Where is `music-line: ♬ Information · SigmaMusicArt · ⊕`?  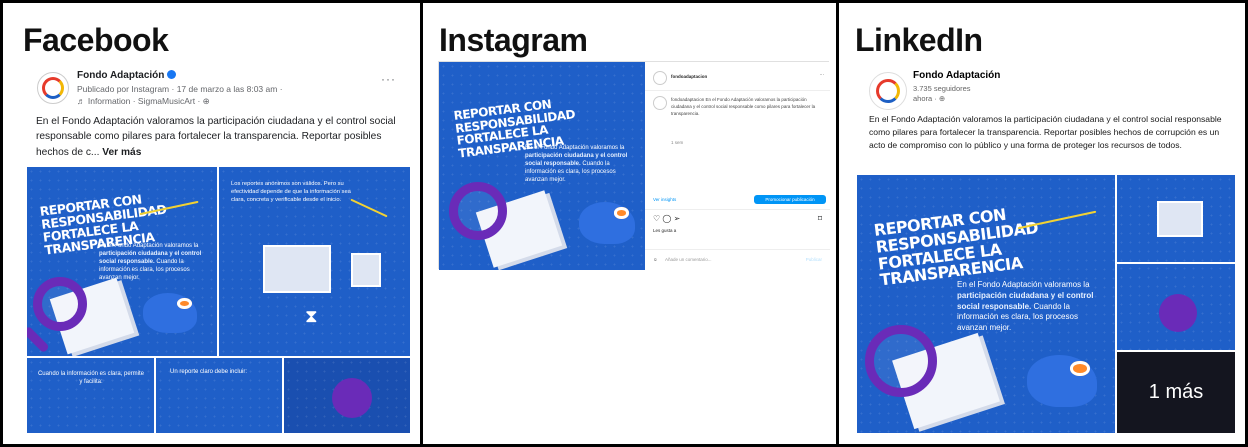 music-line: ♬ Information · SigmaMusicArt · ⊕ is located at coordinates (143, 101).